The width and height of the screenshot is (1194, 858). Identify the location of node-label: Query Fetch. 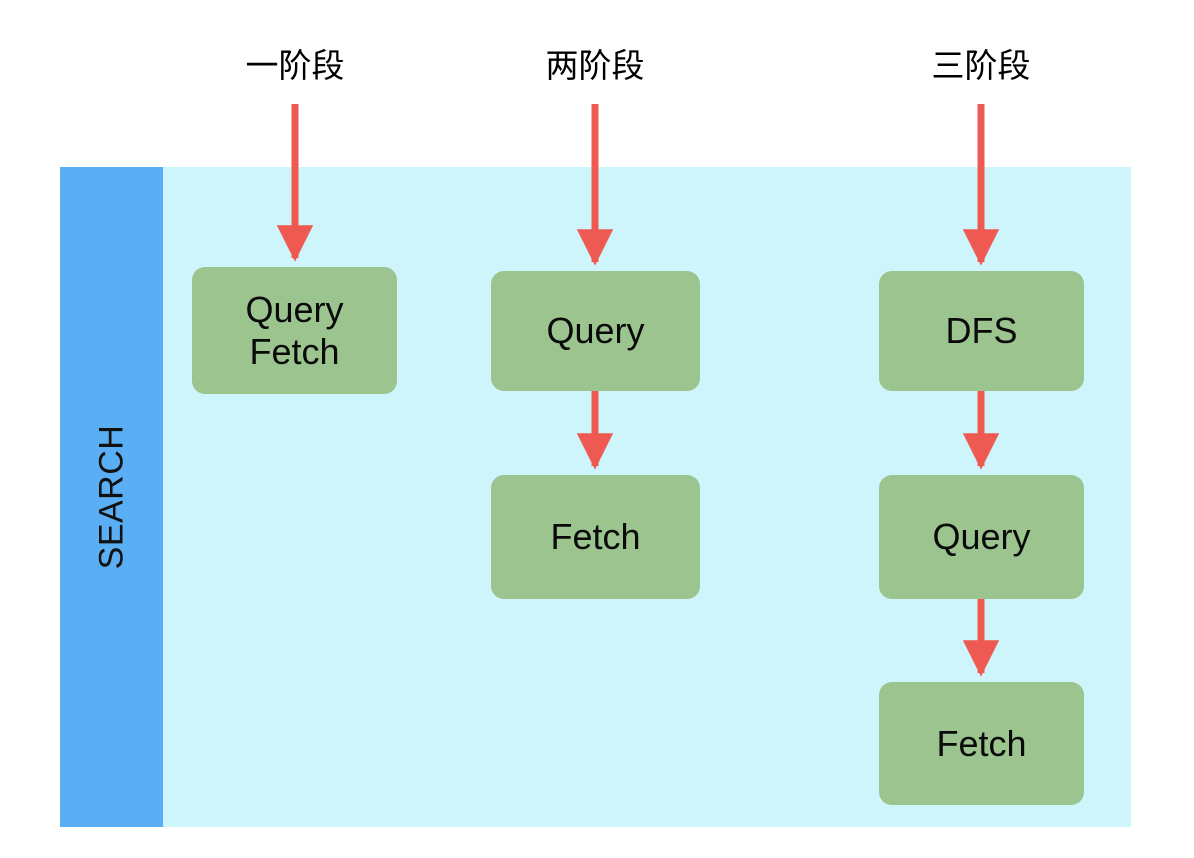
(294, 330).